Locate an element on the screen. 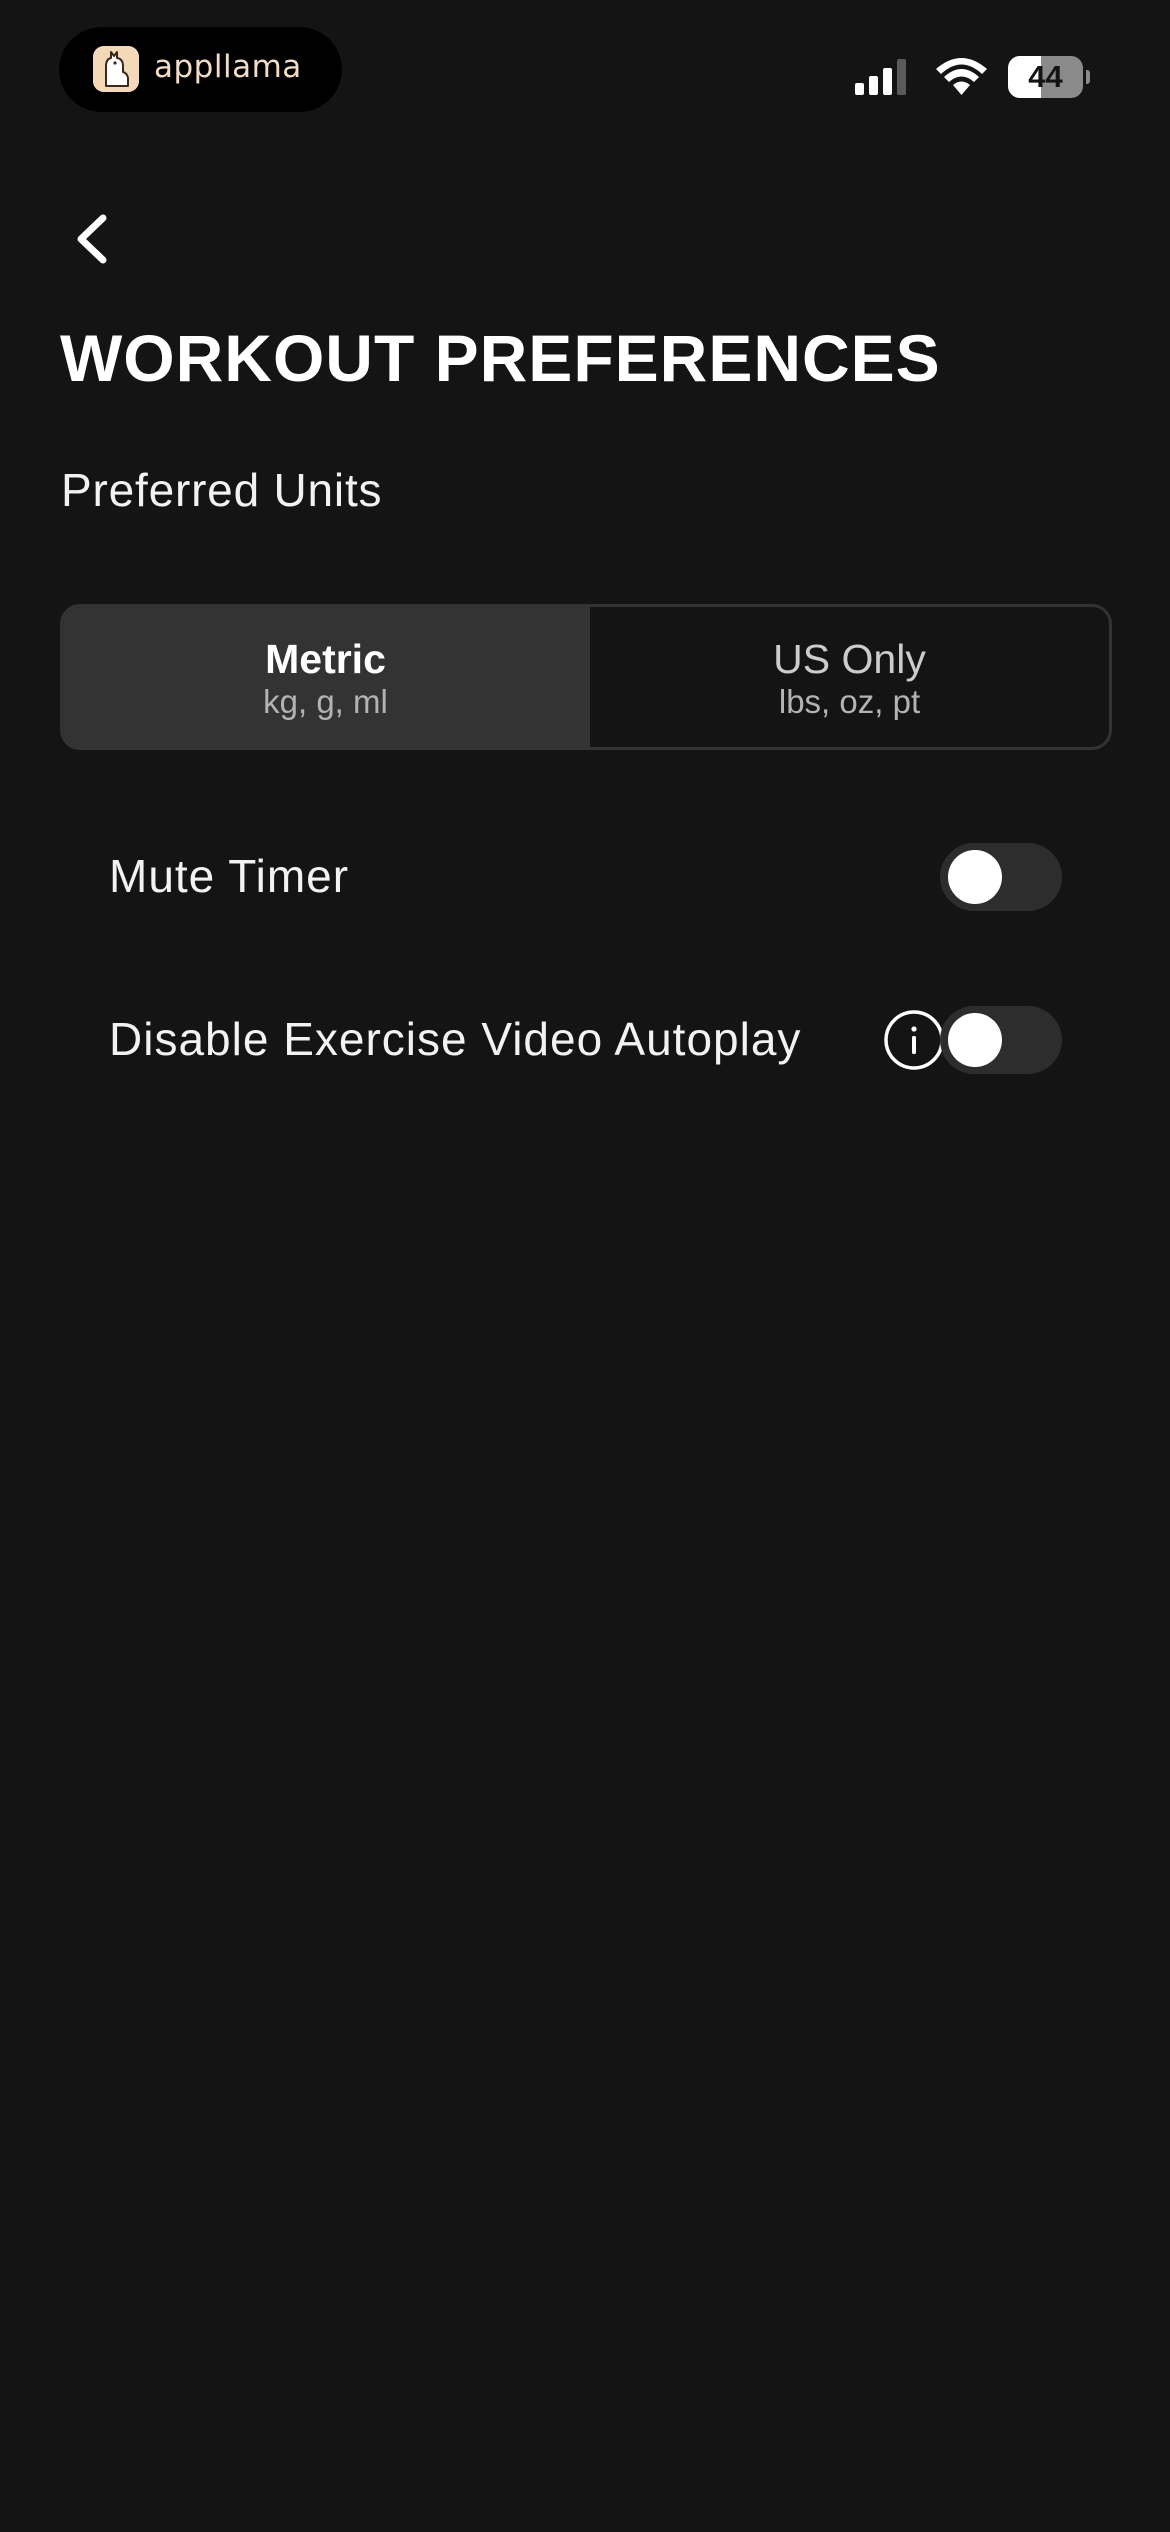 The image size is (1170, 2532). page-title: WORKOUT PREFERENCES is located at coordinates (500, 358).